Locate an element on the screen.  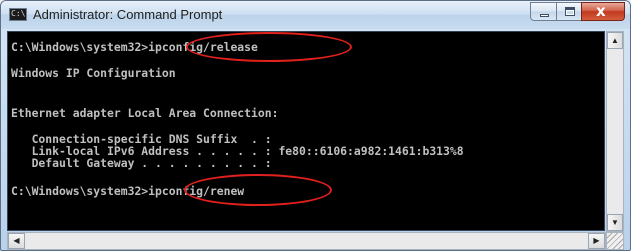
console-line-2: Windows IP Configuration is located at coordinates (93, 73).